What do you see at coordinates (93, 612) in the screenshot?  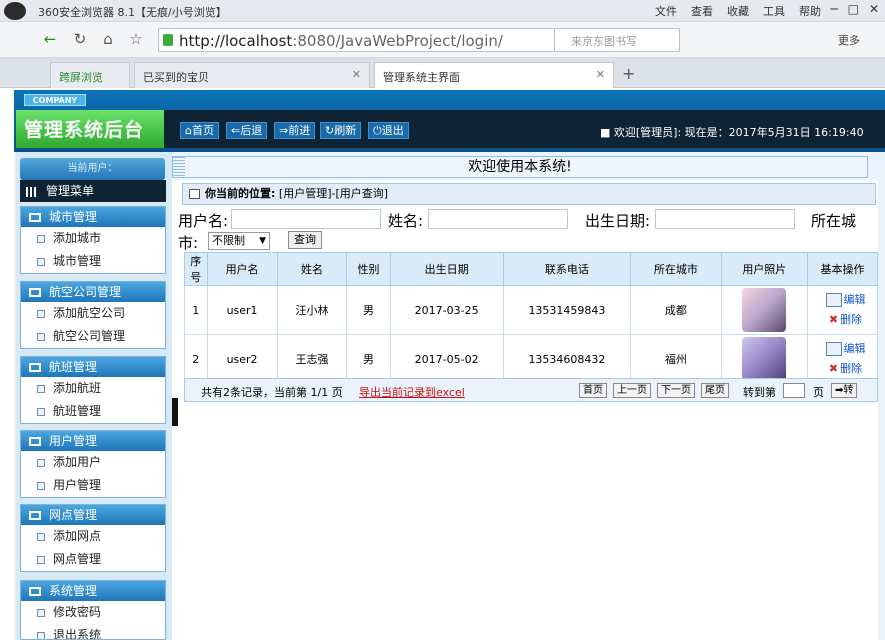 I see `sidebar-item-change-password: 修改密码` at bounding box center [93, 612].